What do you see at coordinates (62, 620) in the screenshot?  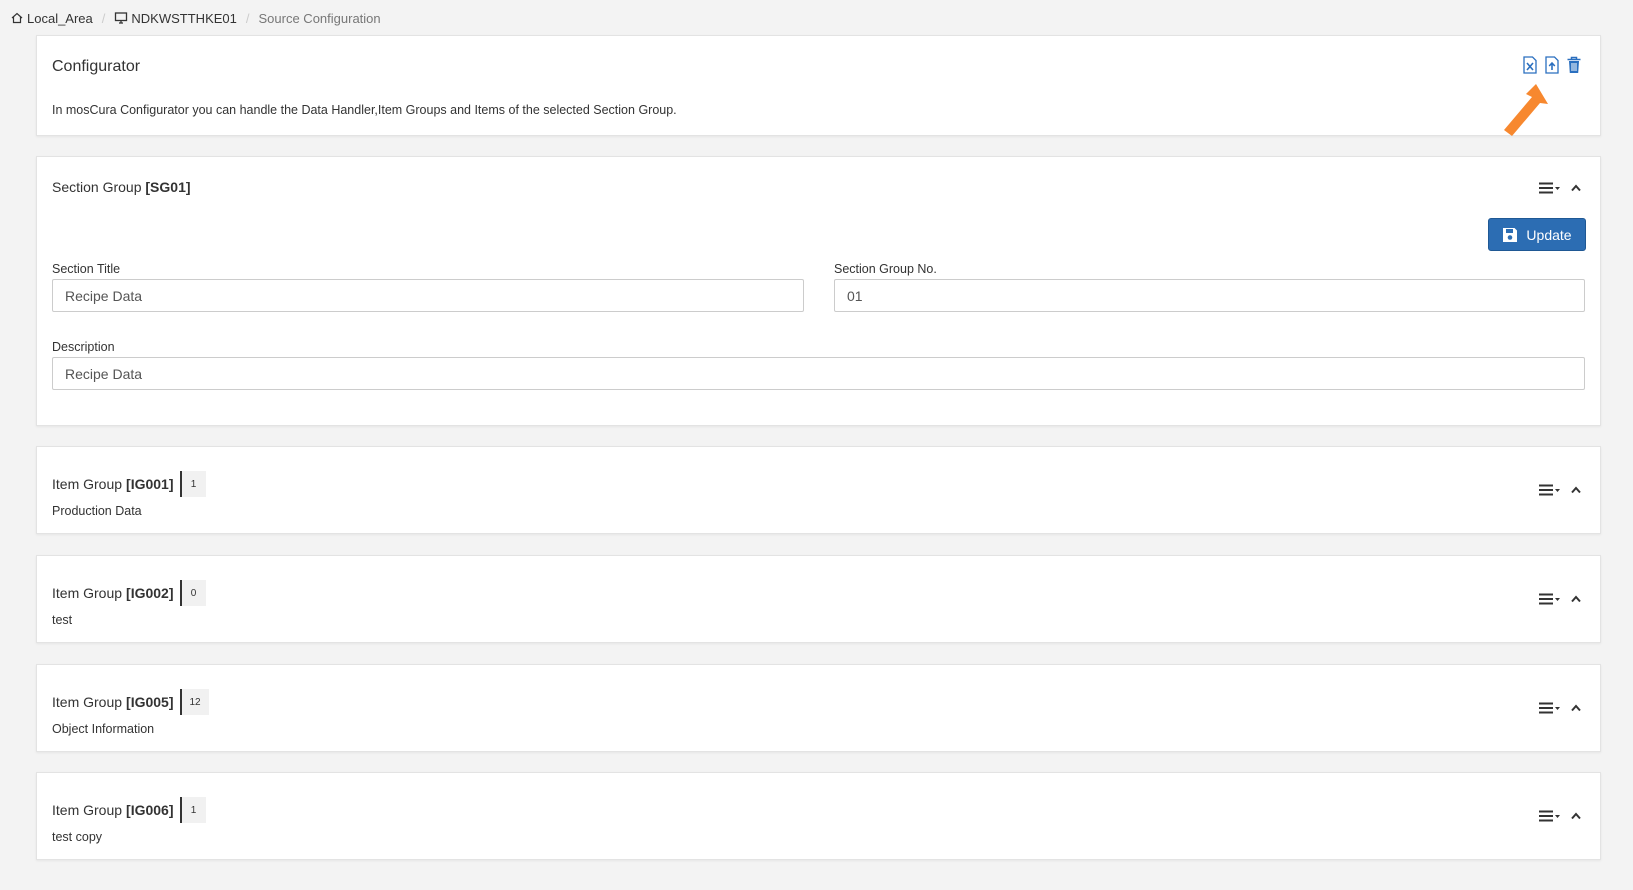 I see `item-group-subtitle: test` at bounding box center [62, 620].